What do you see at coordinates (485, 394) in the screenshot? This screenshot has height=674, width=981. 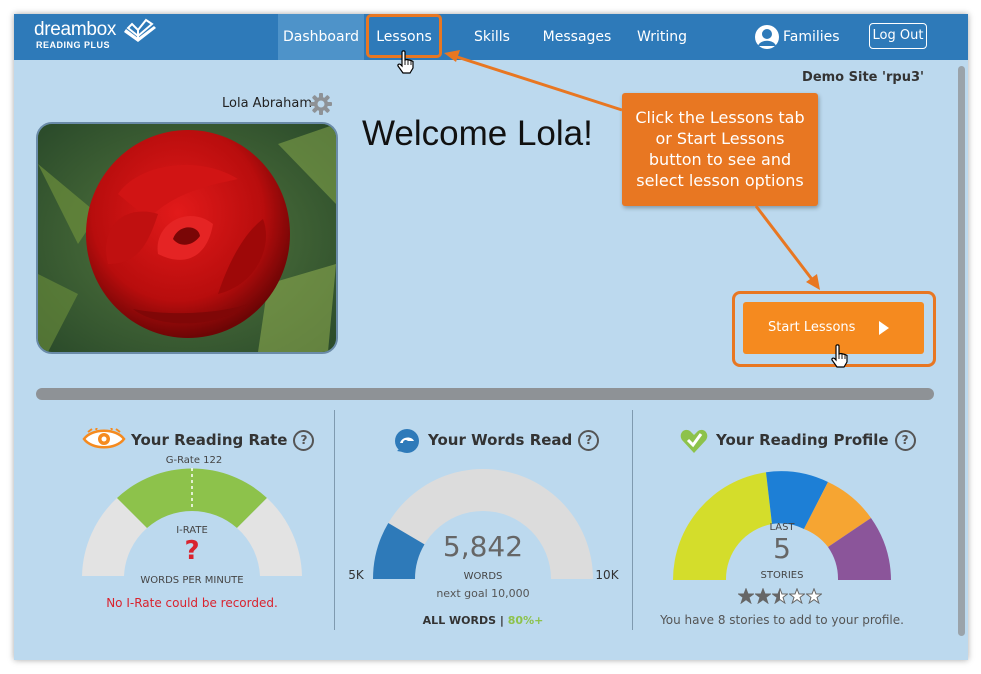 I see `section-divider` at bounding box center [485, 394].